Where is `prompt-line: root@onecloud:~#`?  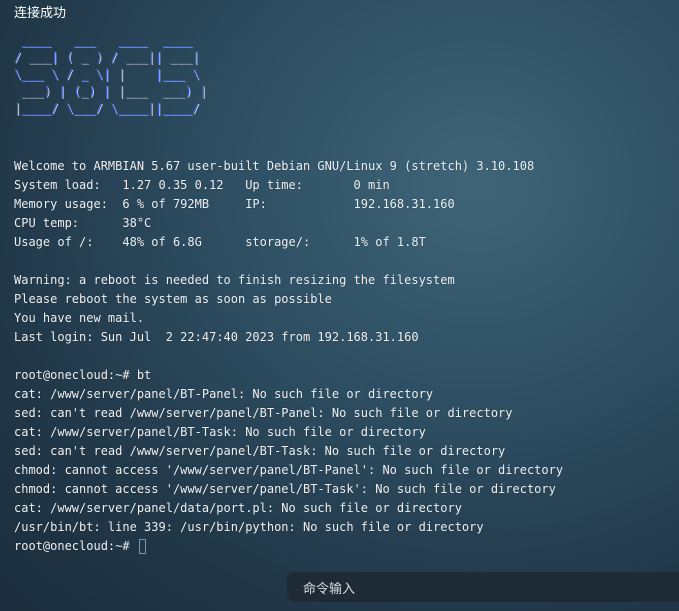 prompt-line: root@onecloud:~# is located at coordinates (344, 546).